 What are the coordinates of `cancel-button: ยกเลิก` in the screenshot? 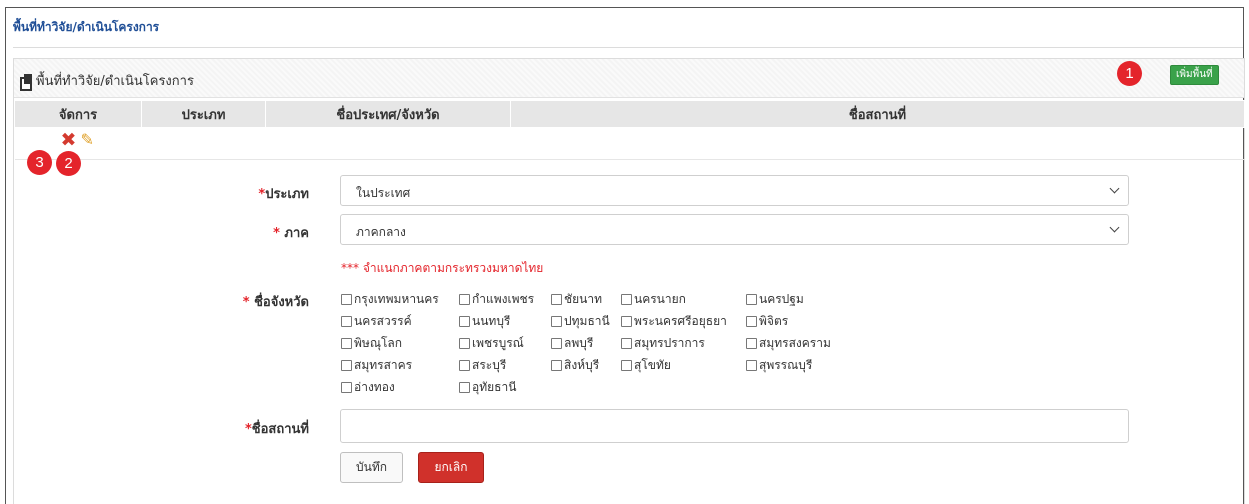 It's located at (451, 467).